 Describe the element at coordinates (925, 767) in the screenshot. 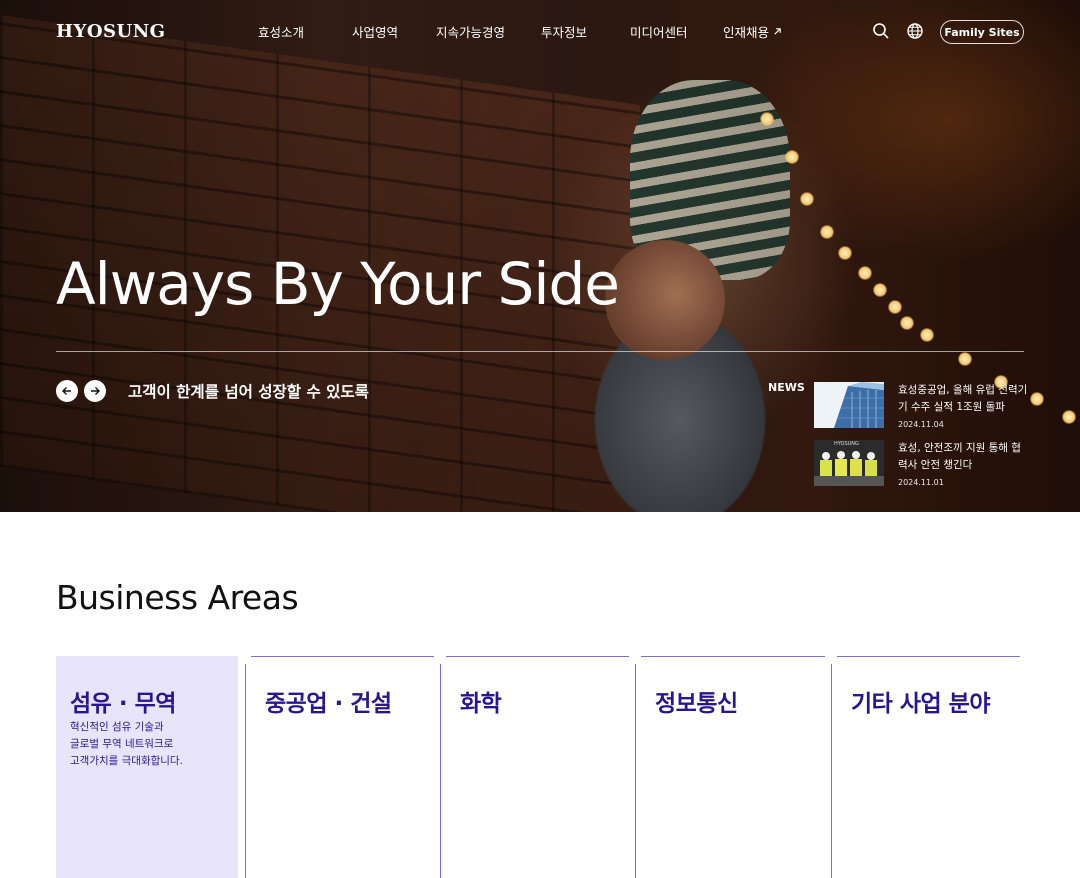

I see `business-card-other: 기타 사업 분야` at that location.